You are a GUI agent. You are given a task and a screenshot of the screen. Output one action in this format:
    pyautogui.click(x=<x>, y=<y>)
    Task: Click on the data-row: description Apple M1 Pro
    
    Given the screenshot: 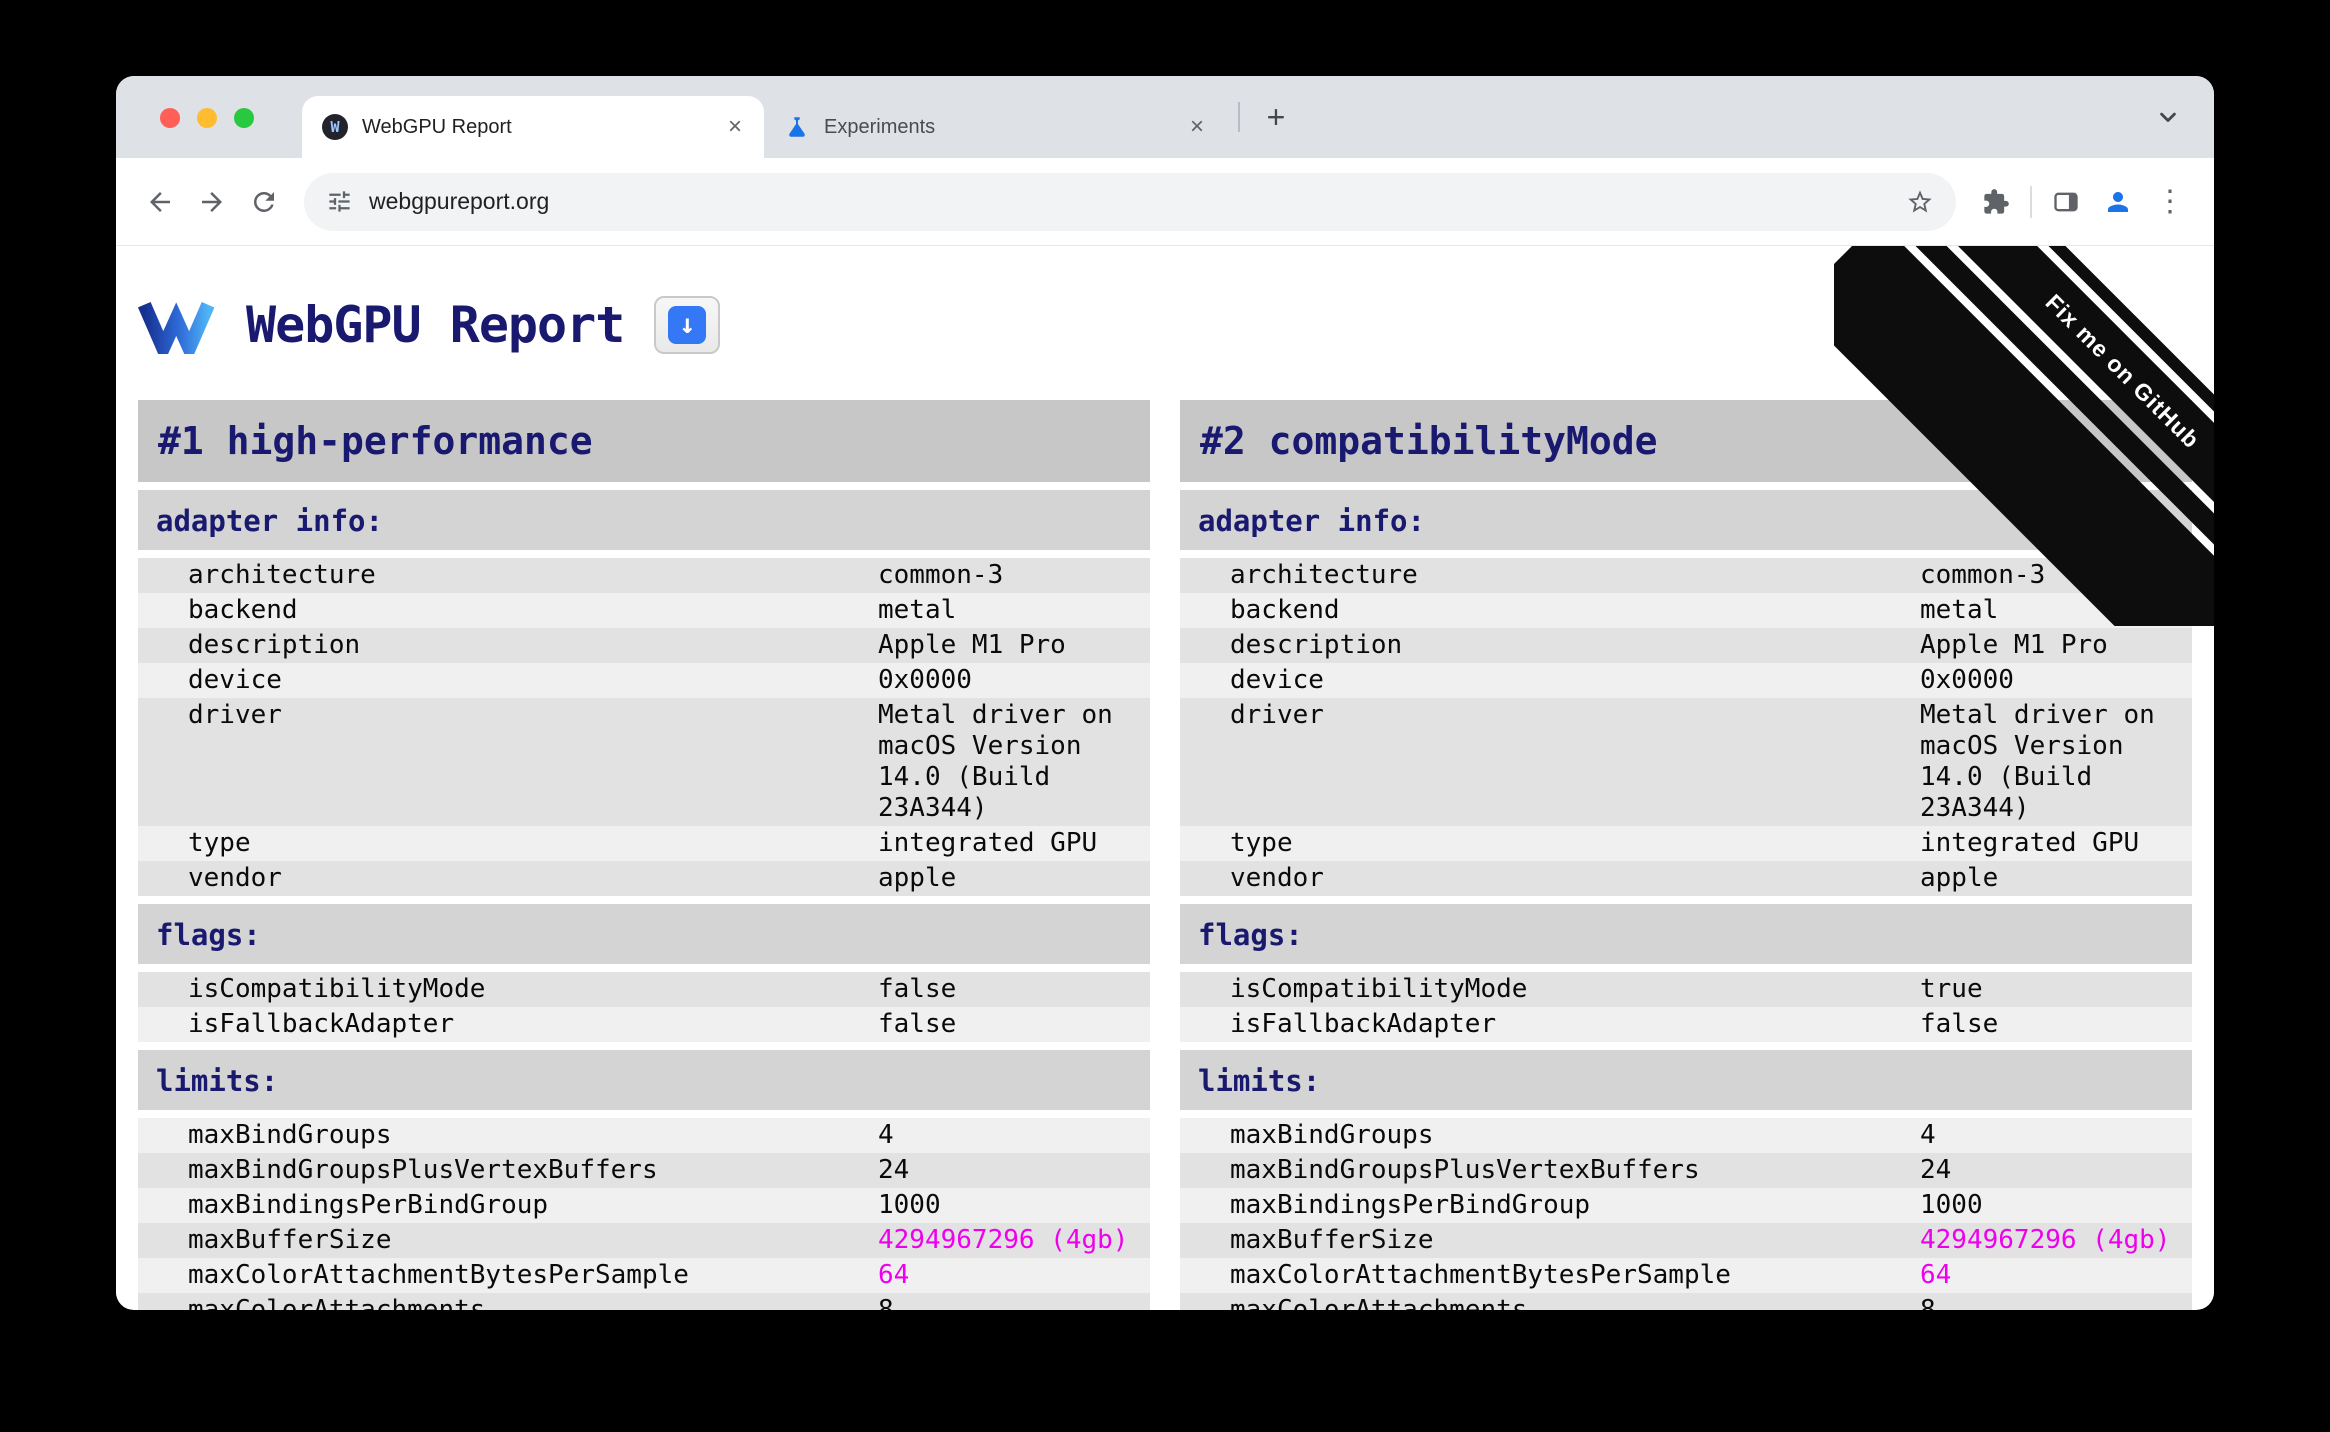 What is the action you would take?
    pyautogui.click(x=1686, y=645)
    